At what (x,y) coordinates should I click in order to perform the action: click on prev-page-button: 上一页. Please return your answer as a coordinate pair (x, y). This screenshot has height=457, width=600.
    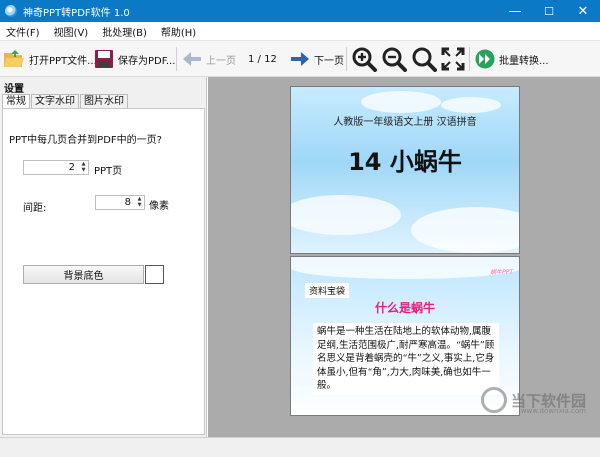
    Looking at the image, I should click on (209, 59).